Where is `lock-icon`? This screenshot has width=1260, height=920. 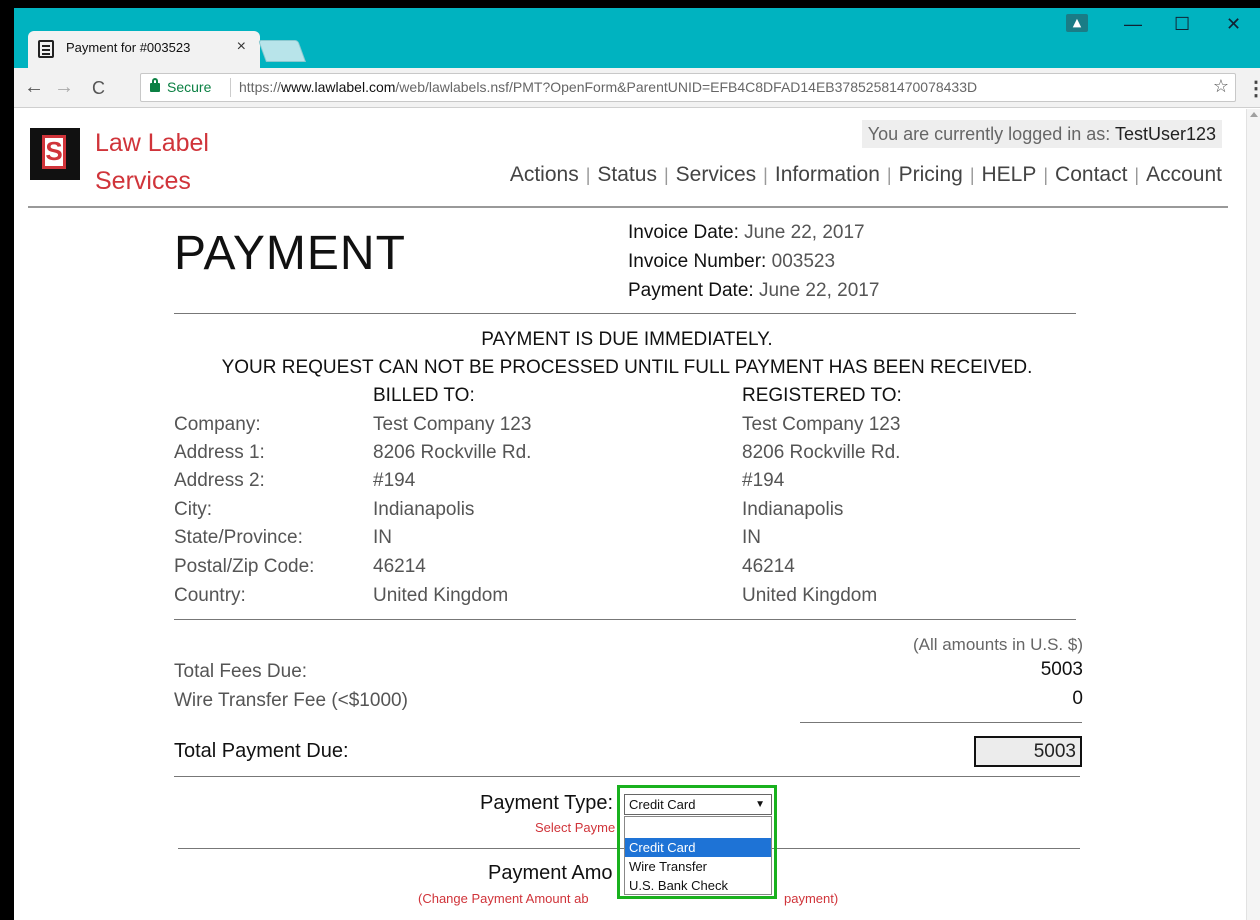 lock-icon is located at coordinates (155, 85).